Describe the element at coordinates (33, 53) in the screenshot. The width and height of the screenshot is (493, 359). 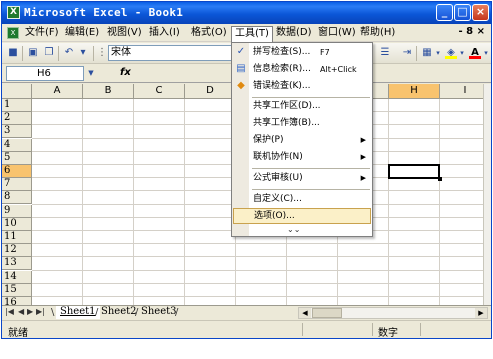
I see `print-preview-icon: ▣` at that location.